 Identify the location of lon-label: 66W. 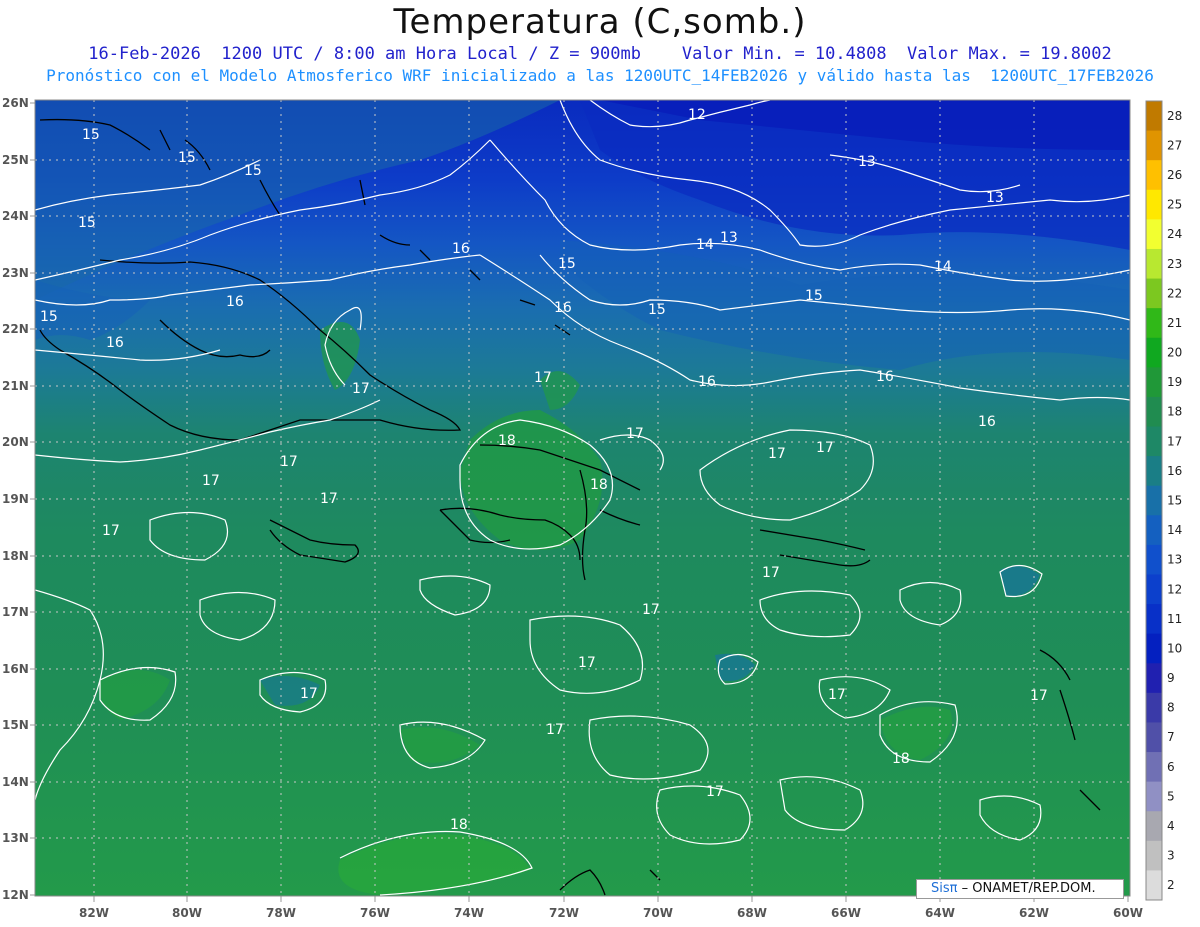
(846, 913).